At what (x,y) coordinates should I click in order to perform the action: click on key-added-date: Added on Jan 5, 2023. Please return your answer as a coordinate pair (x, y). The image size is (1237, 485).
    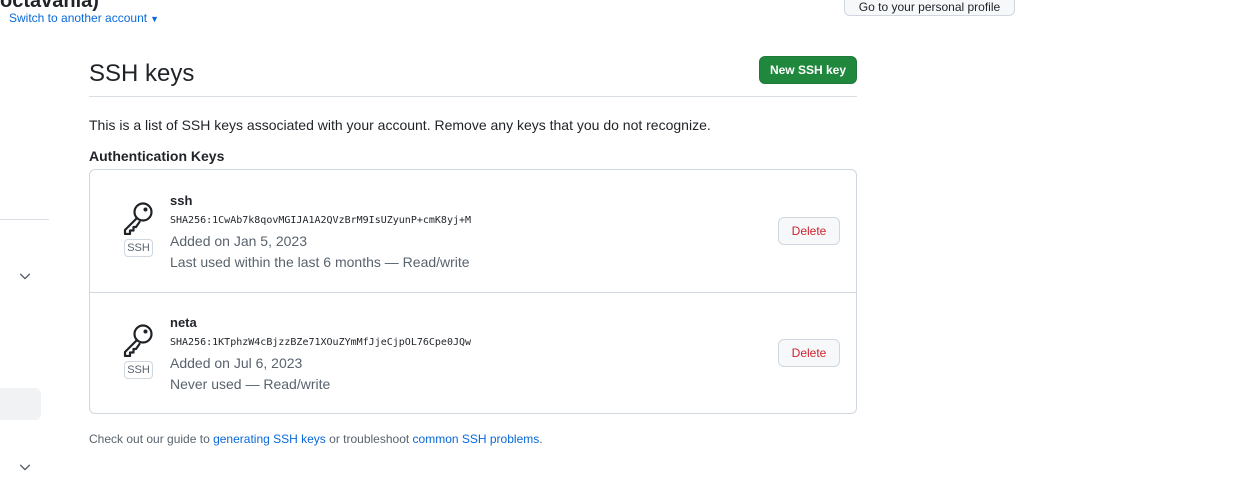
    Looking at the image, I should click on (239, 241).